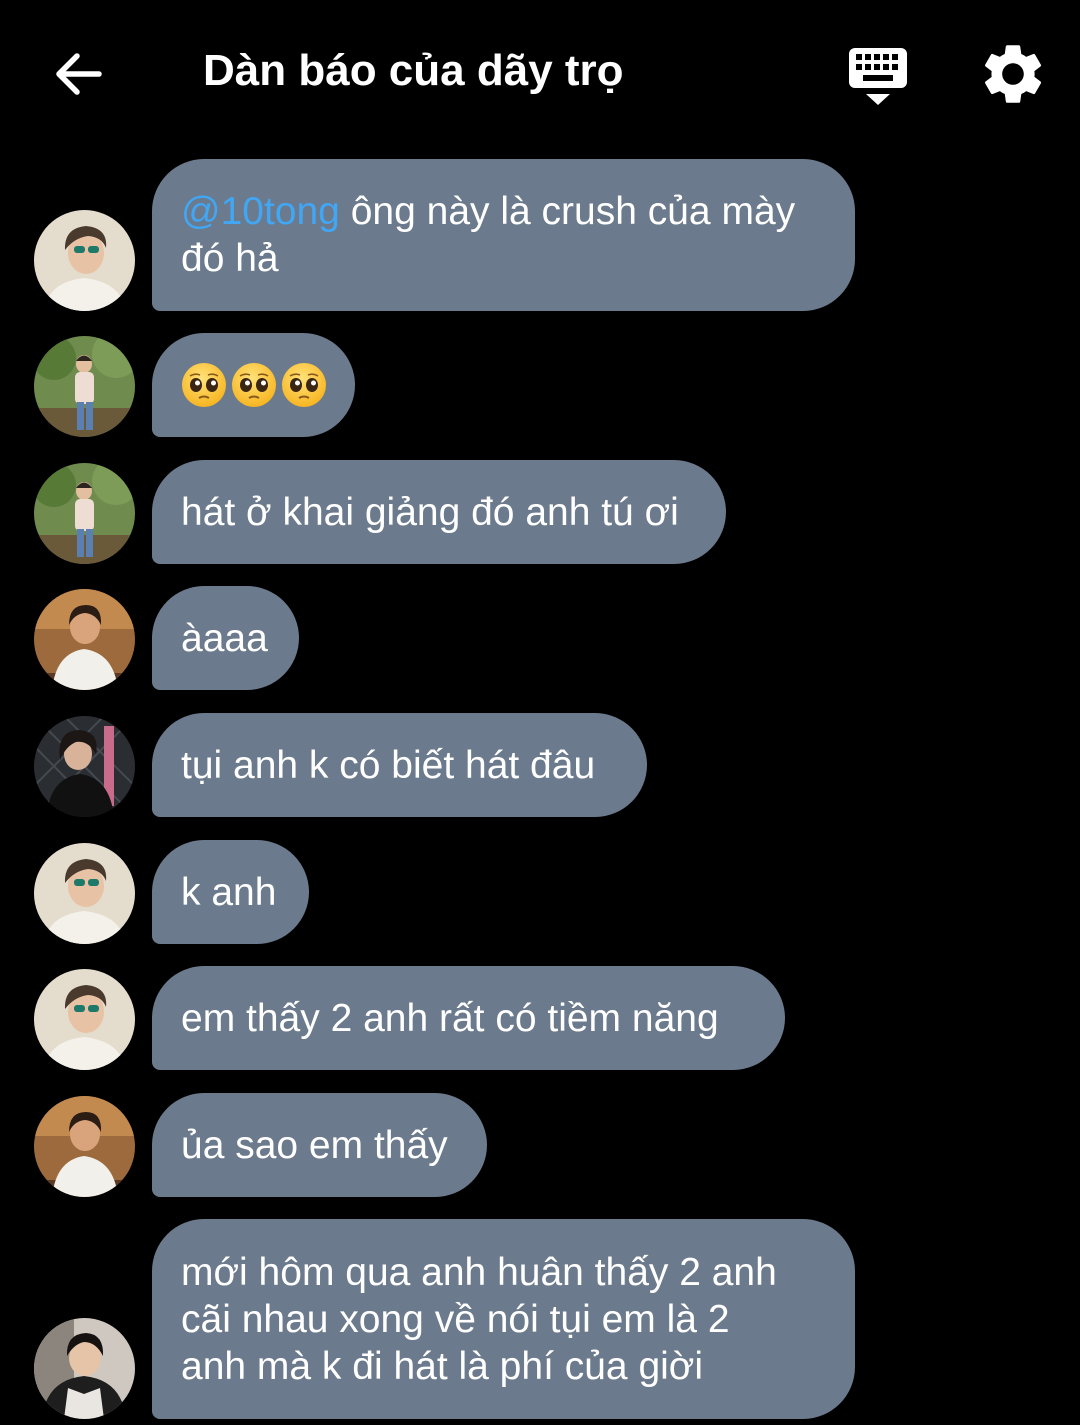 The image size is (1080, 1425). I want to click on message-row: tụi anh k có biết hát đâu, so click(540, 765).